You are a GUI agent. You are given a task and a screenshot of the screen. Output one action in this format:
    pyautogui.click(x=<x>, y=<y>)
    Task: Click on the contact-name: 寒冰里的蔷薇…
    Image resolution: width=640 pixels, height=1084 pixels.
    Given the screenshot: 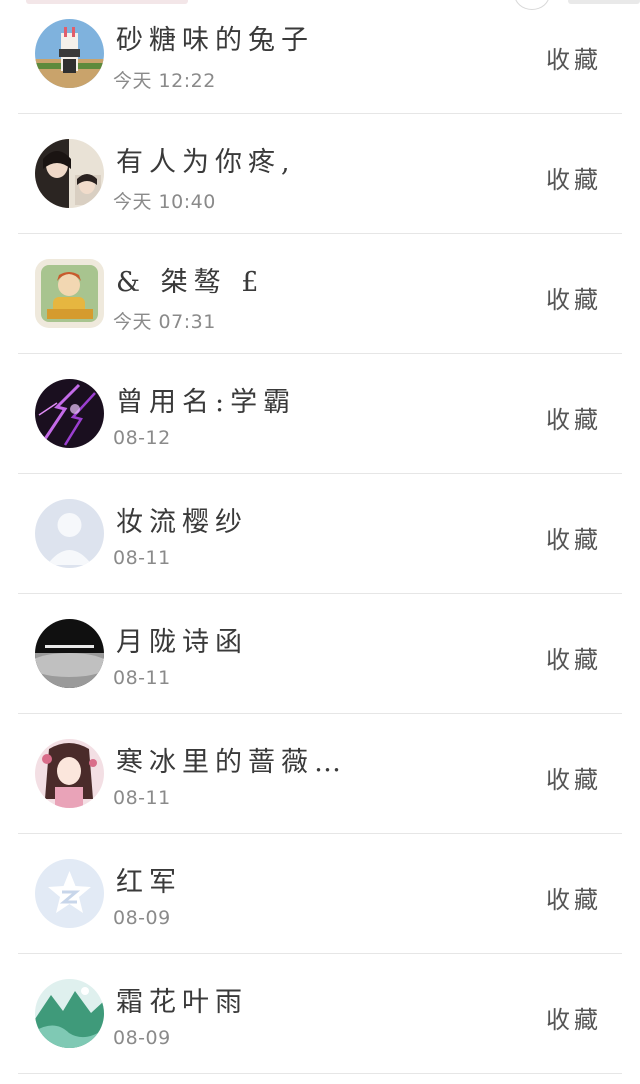 What is the action you would take?
    pyautogui.click(x=231, y=762)
    